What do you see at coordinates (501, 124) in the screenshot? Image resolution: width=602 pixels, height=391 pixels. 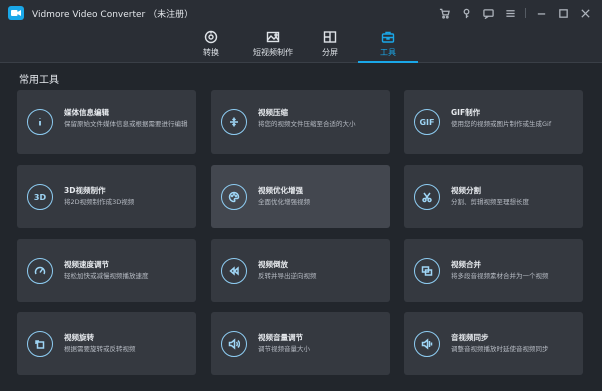 I see `tool-desc: 使用您的视频或图片制作或生成Gif` at bounding box center [501, 124].